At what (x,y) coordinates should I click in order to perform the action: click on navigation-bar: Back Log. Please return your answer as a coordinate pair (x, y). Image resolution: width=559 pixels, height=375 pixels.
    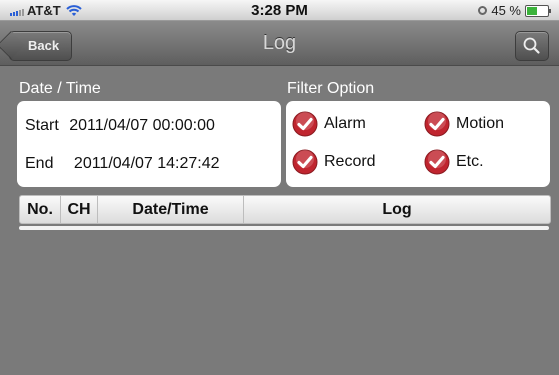
    Looking at the image, I should click on (279, 43).